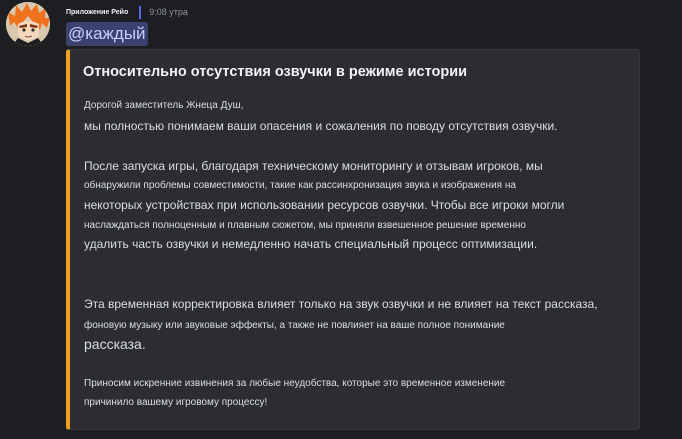 This screenshot has width=682, height=439. I want to click on anime-avatar-icon, so click(28, 24).